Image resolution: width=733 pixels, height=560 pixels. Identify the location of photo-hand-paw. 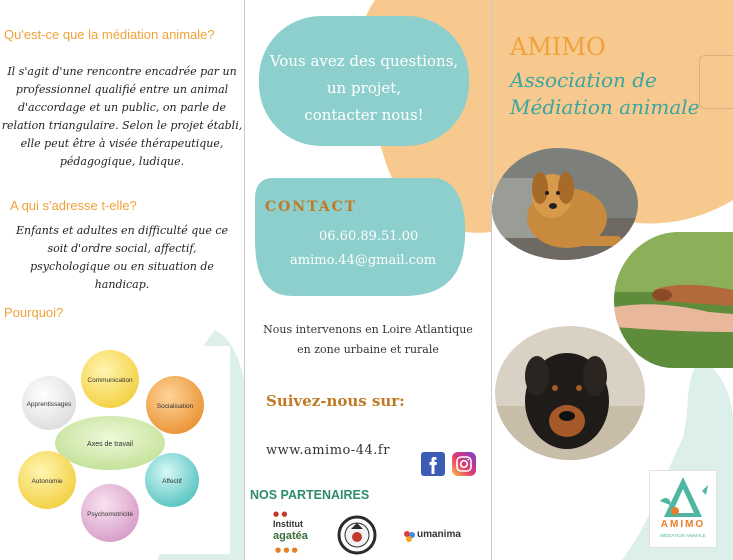
(673, 300).